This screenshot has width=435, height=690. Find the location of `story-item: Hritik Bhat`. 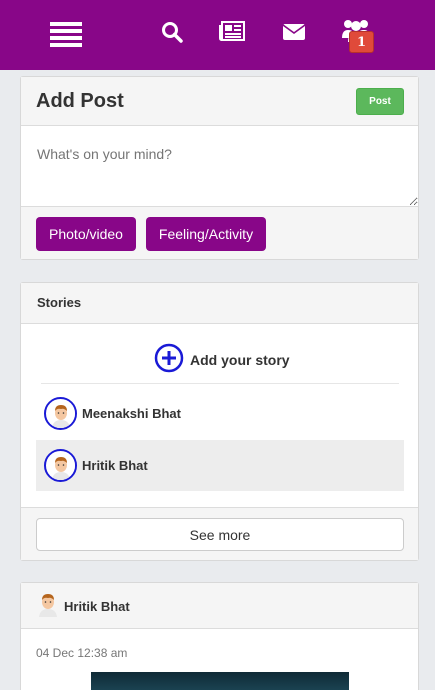

story-item: Hritik Bhat is located at coordinates (220, 465).